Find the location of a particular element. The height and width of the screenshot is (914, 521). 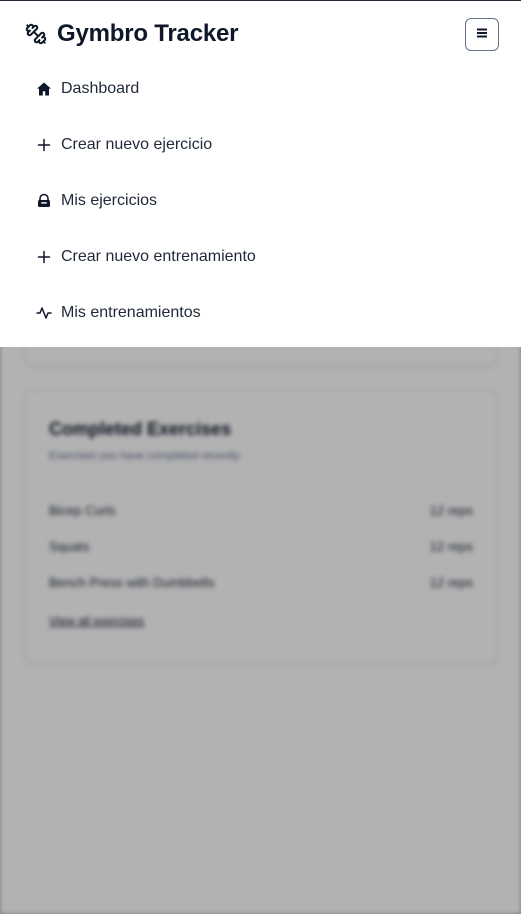

nav-item-label: Crear nuevo ejercicio is located at coordinates (137, 144).